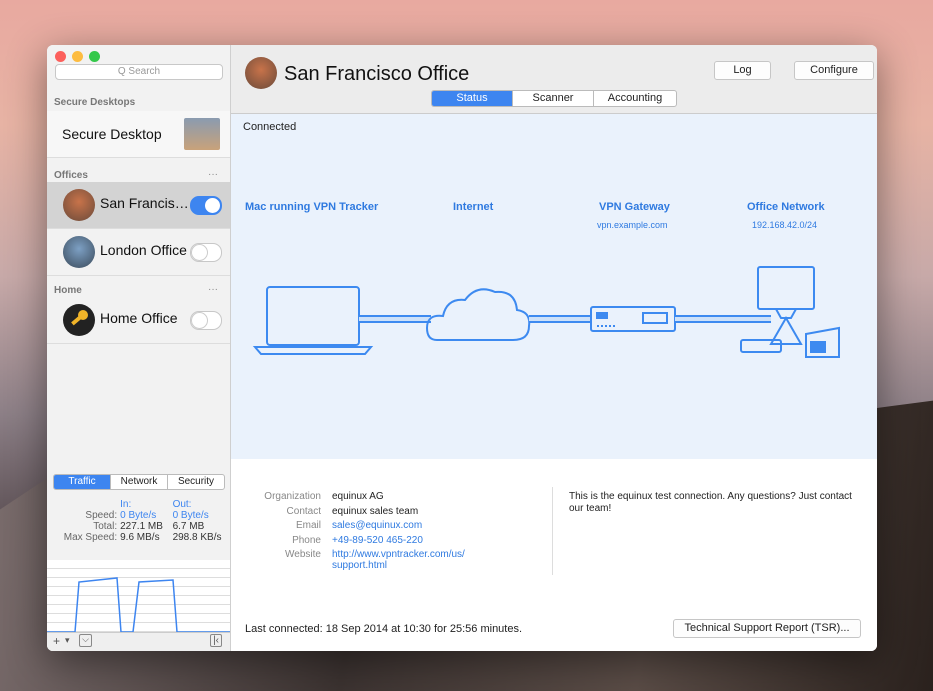 The height and width of the screenshot is (691, 933). I want to click on website-label: Website, so click(303, 554).